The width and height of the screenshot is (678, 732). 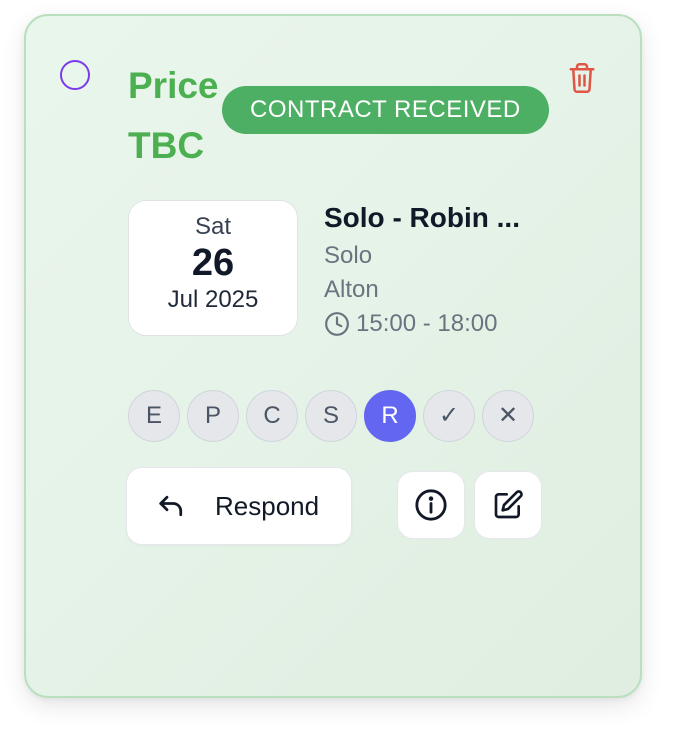 I want to click on stage-e-button: E, so click(x=154, y=416).